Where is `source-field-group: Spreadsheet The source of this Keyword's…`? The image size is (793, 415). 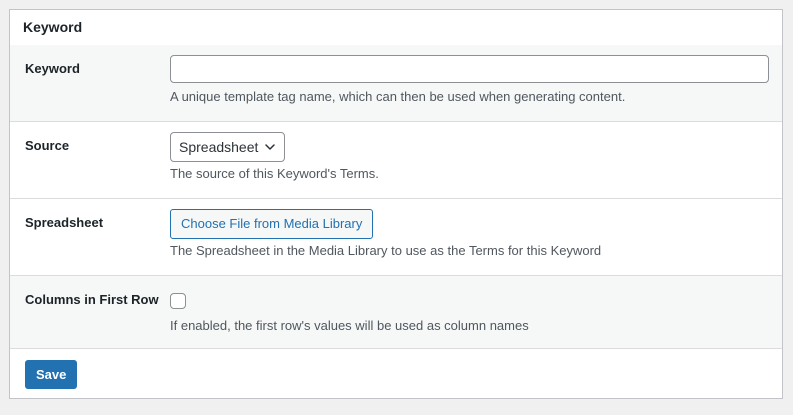 source-field-group: Spreadsheet The source of this Keyword's… is located at coordinates (274, 156).